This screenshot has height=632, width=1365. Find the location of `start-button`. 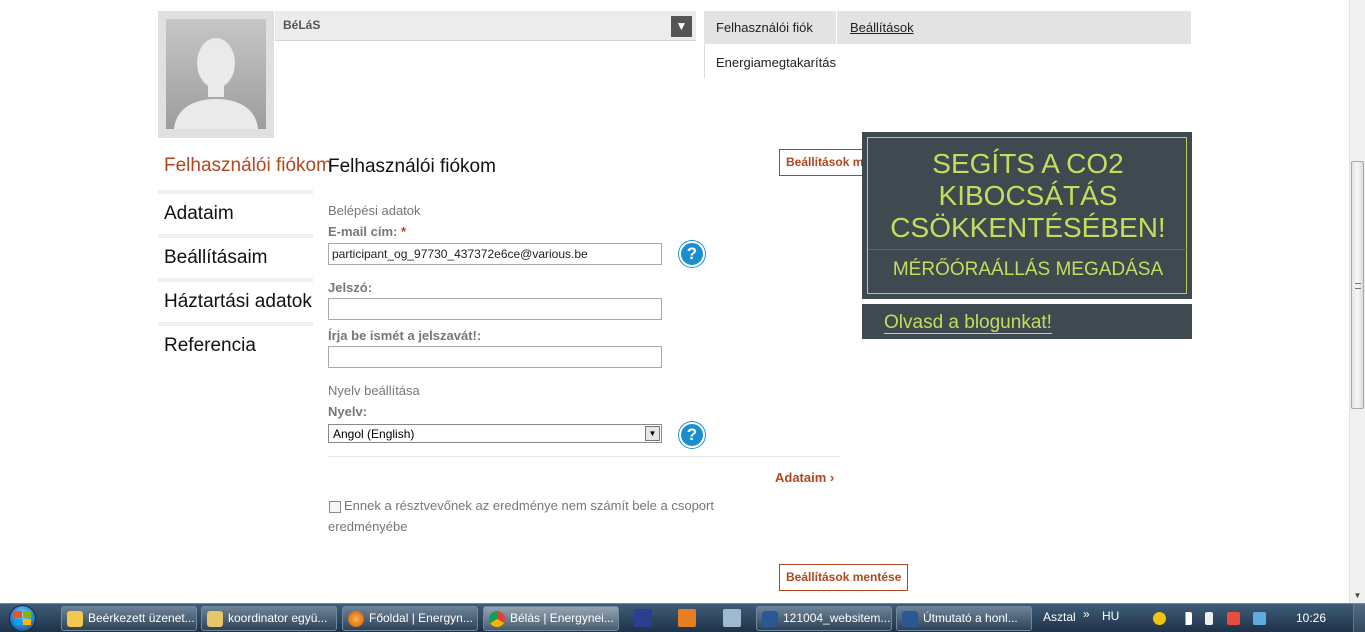

start-button is located at coordinates (24, 618).